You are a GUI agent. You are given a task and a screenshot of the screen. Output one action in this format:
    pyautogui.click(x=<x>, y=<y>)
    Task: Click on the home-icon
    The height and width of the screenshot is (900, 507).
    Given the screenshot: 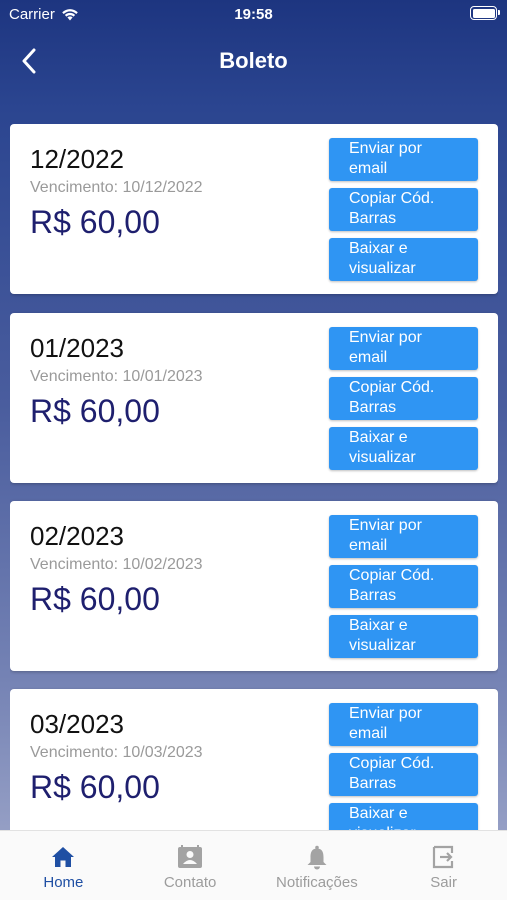 What is the action you would take?
    pyautogui.click(x=63, y=857)
    